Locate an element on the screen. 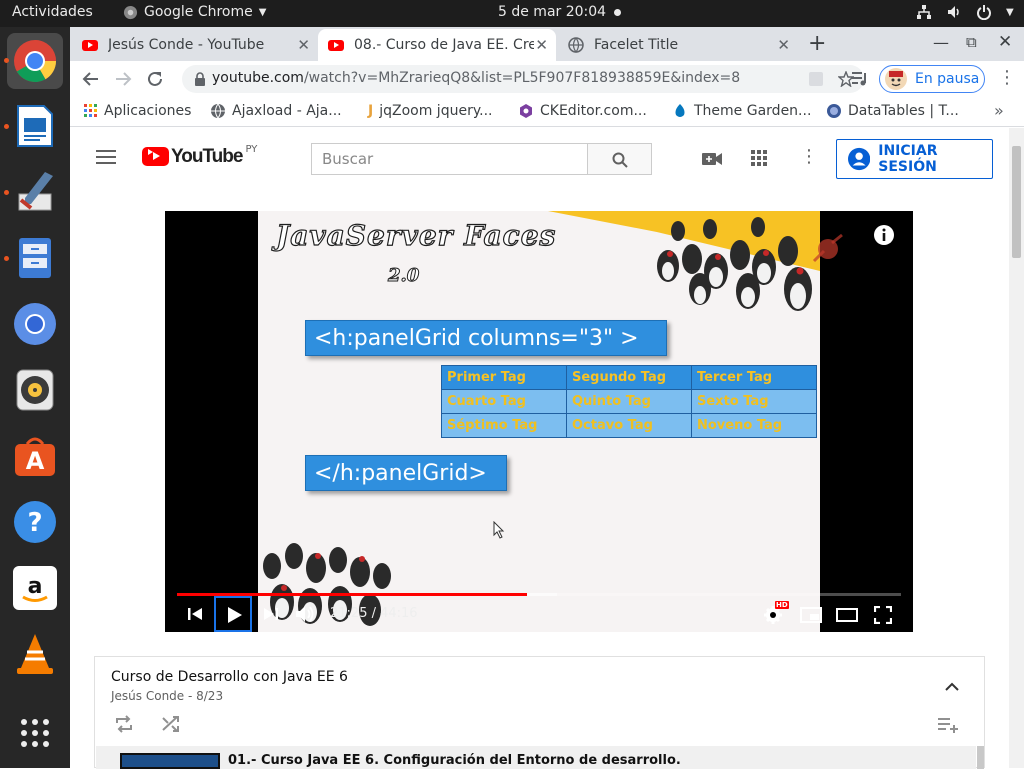 This screenshot has width=1024, height=769. more-bookmarks-icon: » is located at coordinates (999, 110).